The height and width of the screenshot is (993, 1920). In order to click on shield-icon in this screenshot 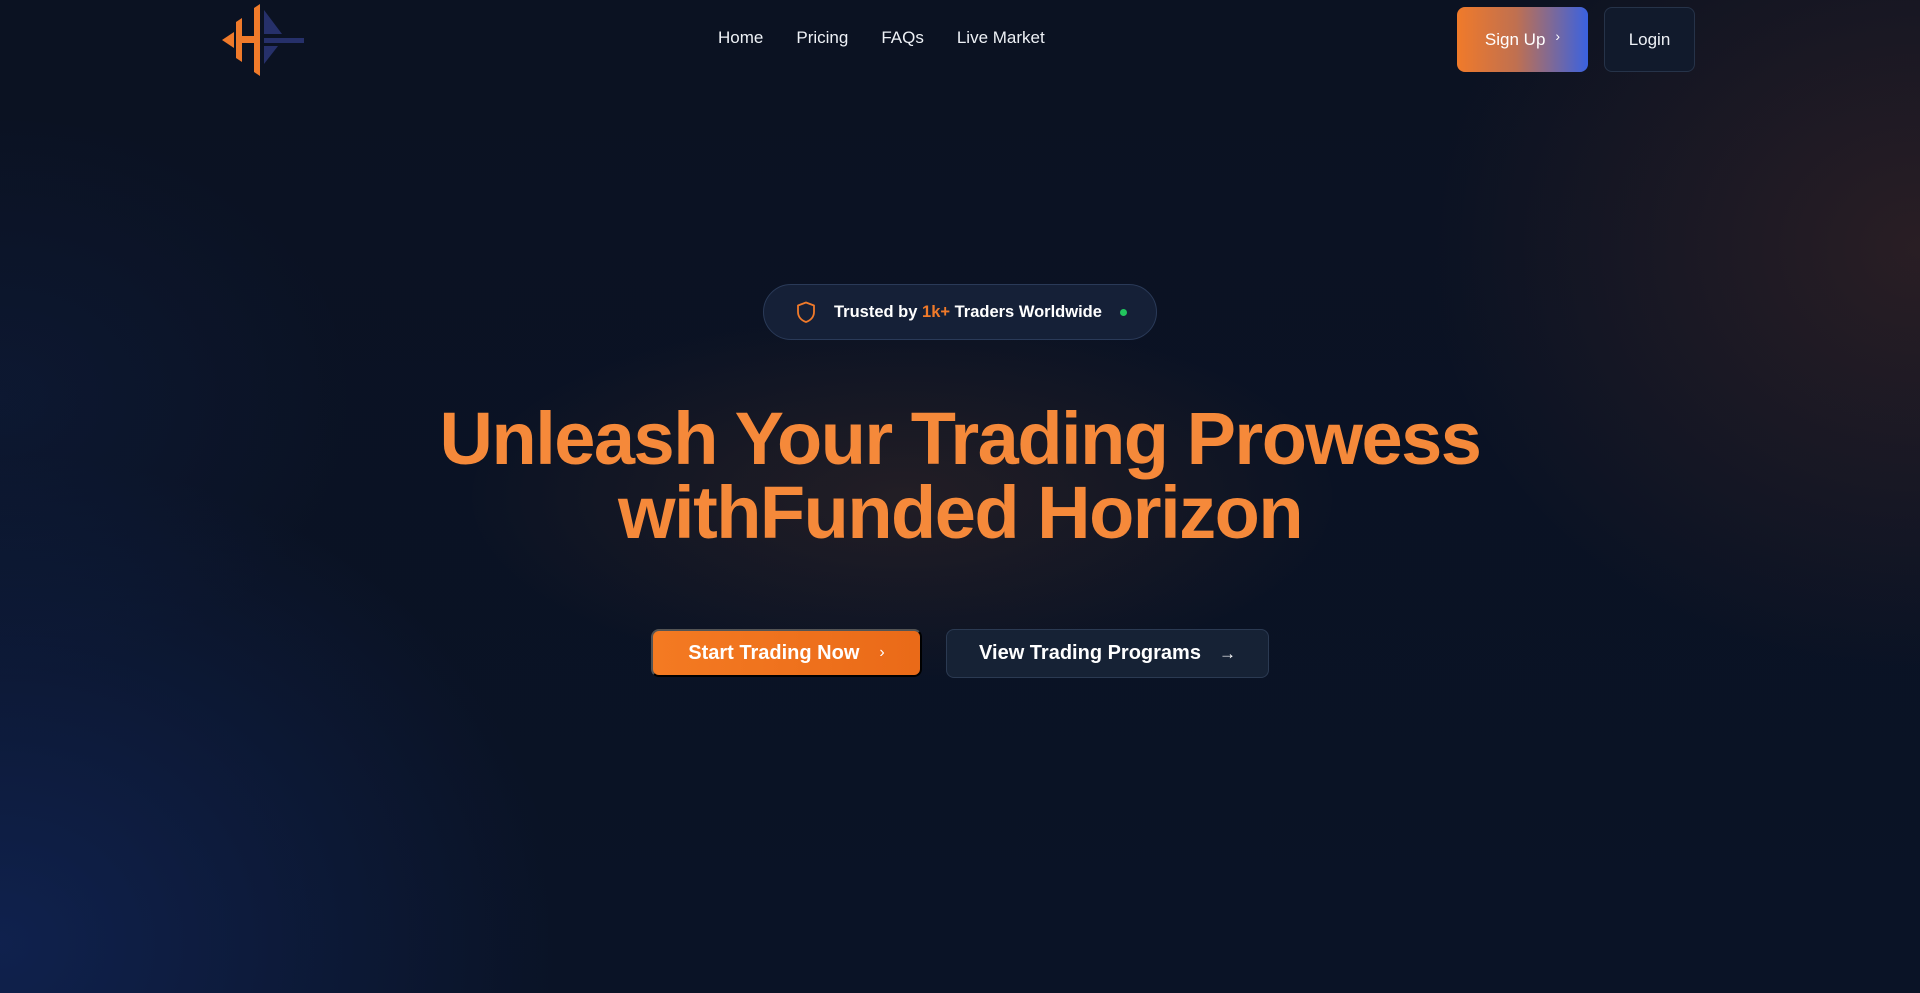, I will do `click(806, 312)`.